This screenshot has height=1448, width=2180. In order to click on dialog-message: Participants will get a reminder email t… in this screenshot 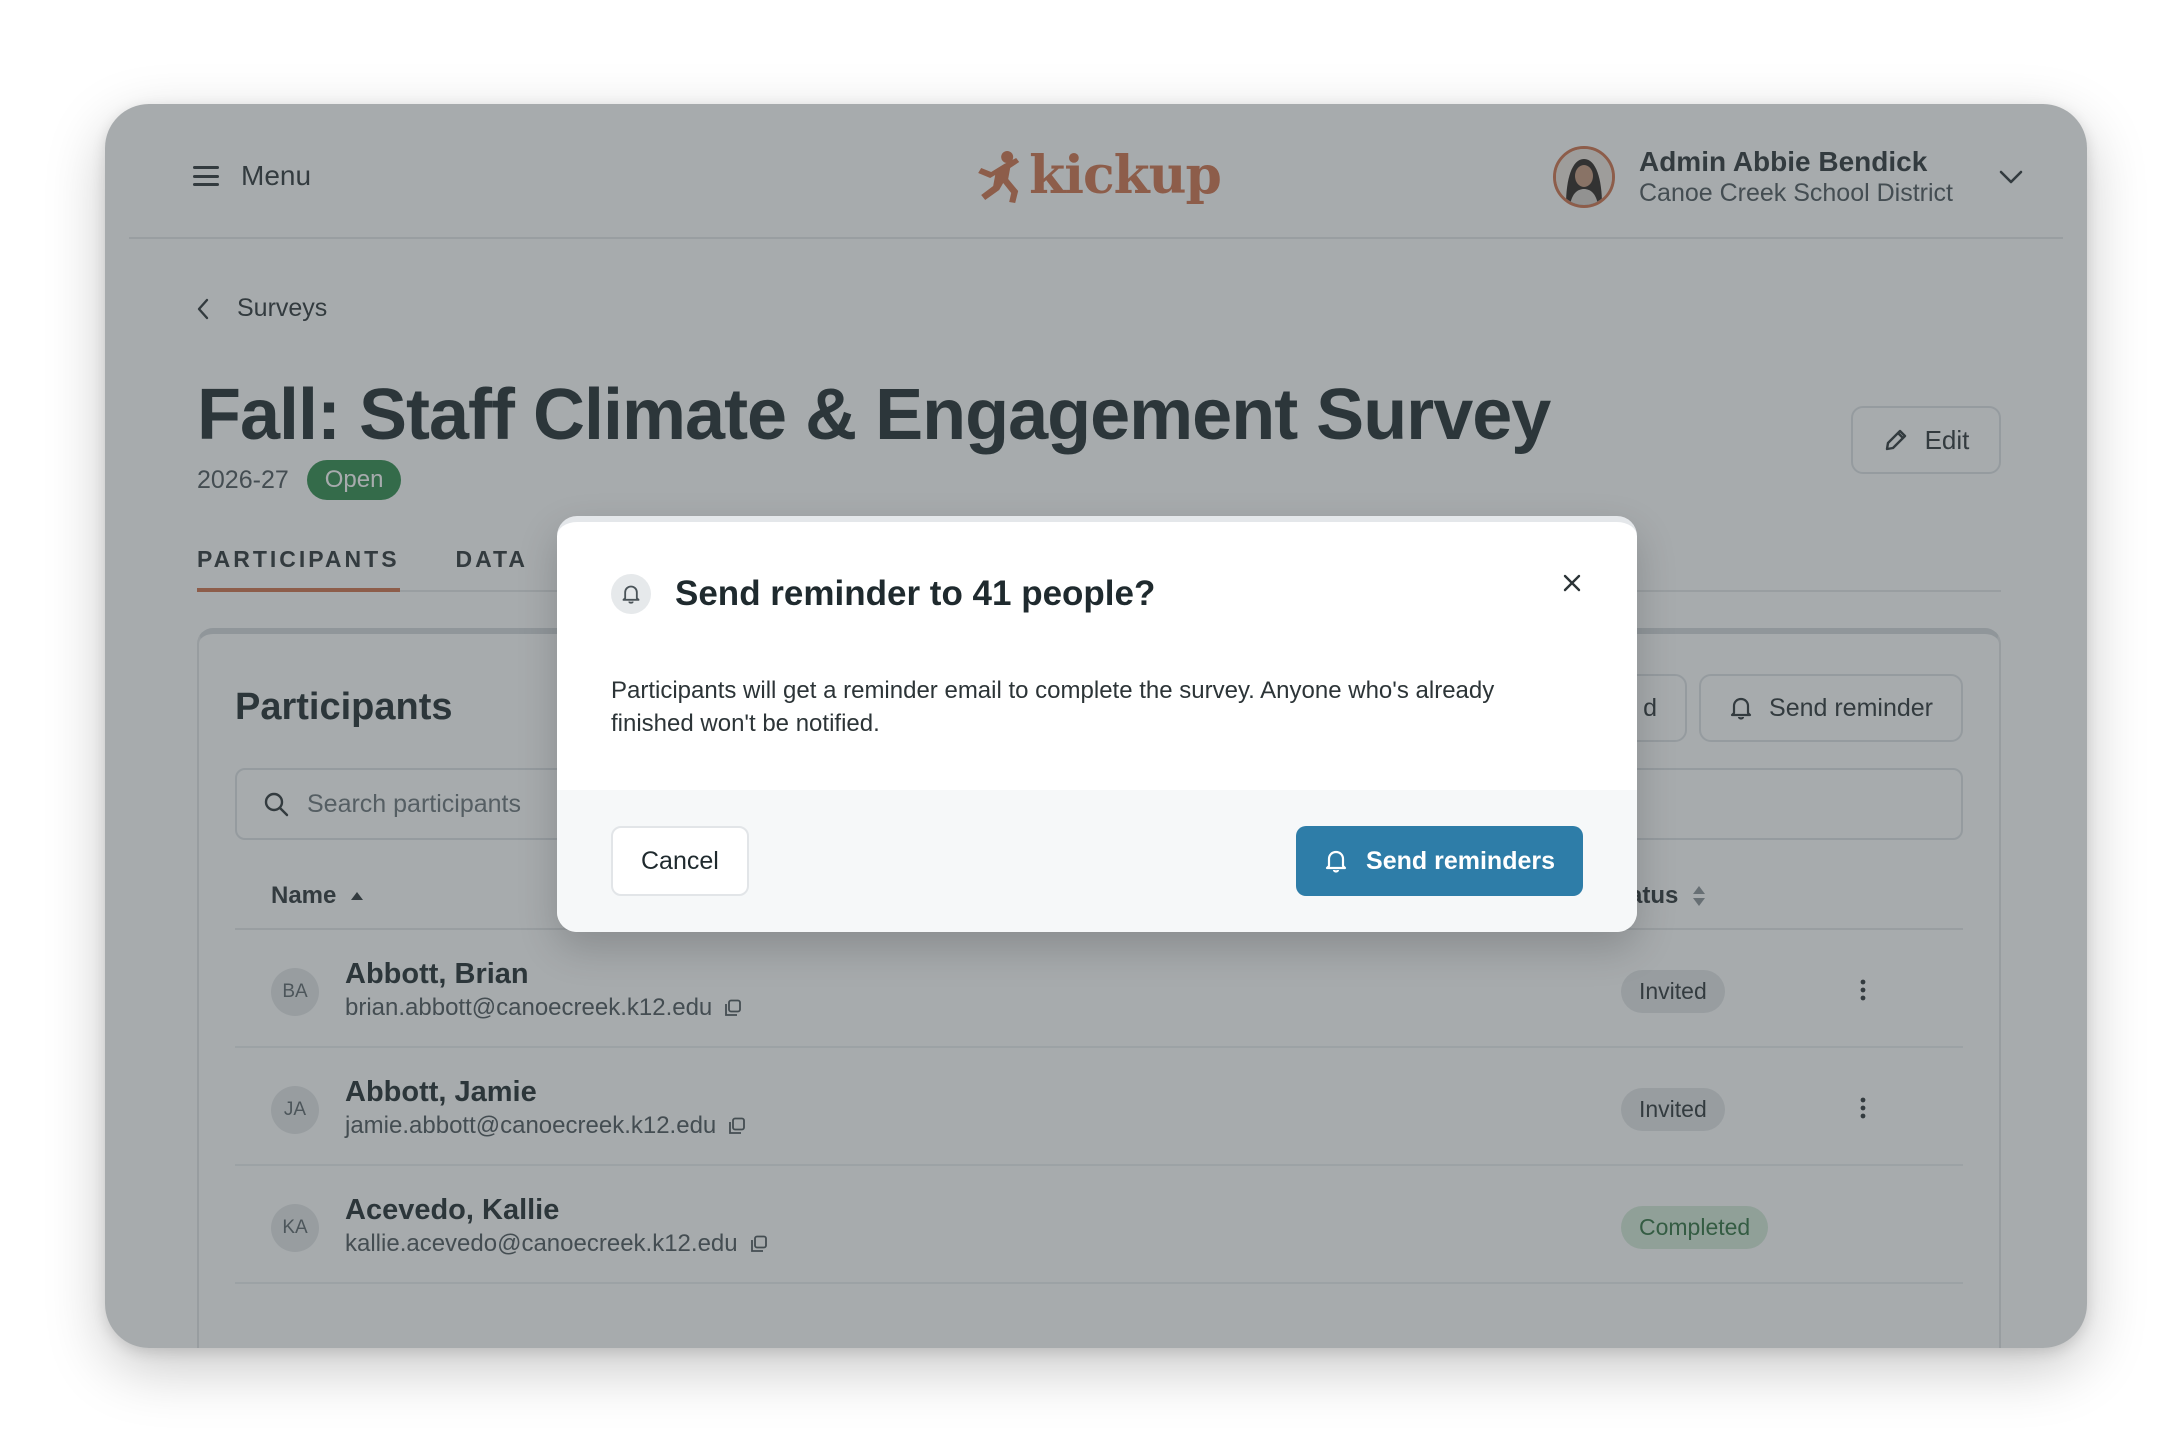, I will do `click(1053, 707)`.